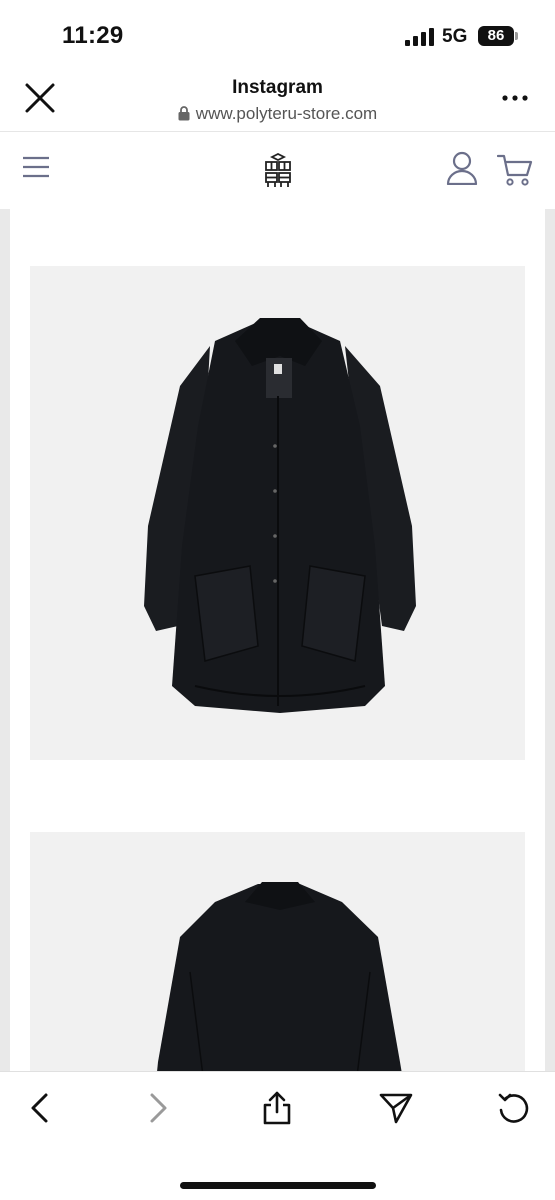  Describe the element at coordinates (93, 35) in the screenshot. I see `status-time: 11:29` at that location.